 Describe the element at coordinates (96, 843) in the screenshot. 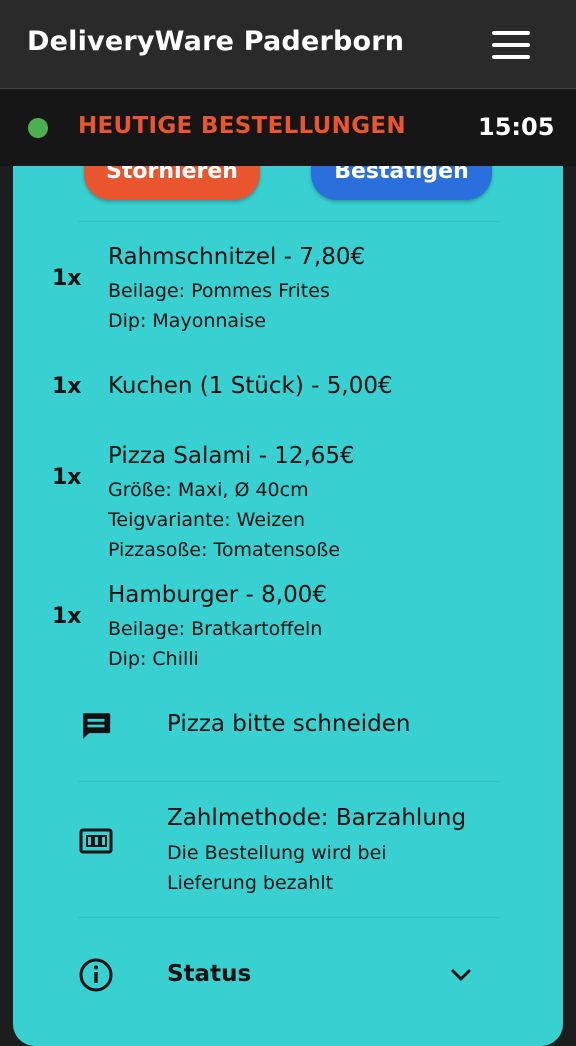

I see `cash-icon` at that location.